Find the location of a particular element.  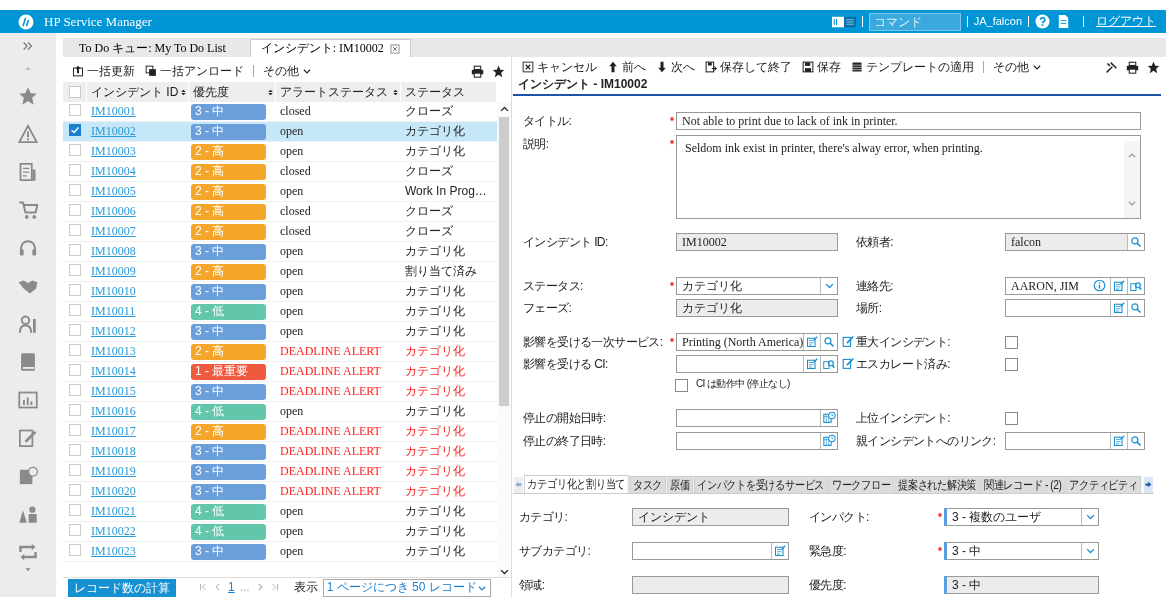

column-header: インシデント ID is located at coordinates (135, 92).